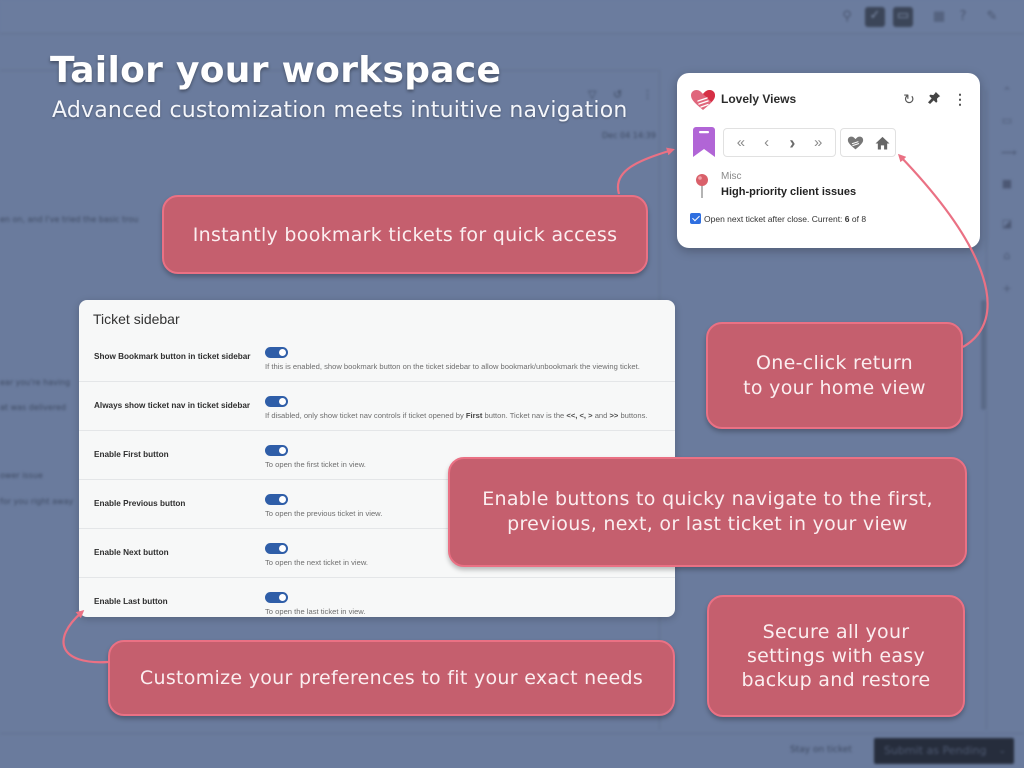  What do you see at coordinates (33, 407) in the screenshot?
I see `message-snippet: at was delivered` at bounding box center [33, 407].